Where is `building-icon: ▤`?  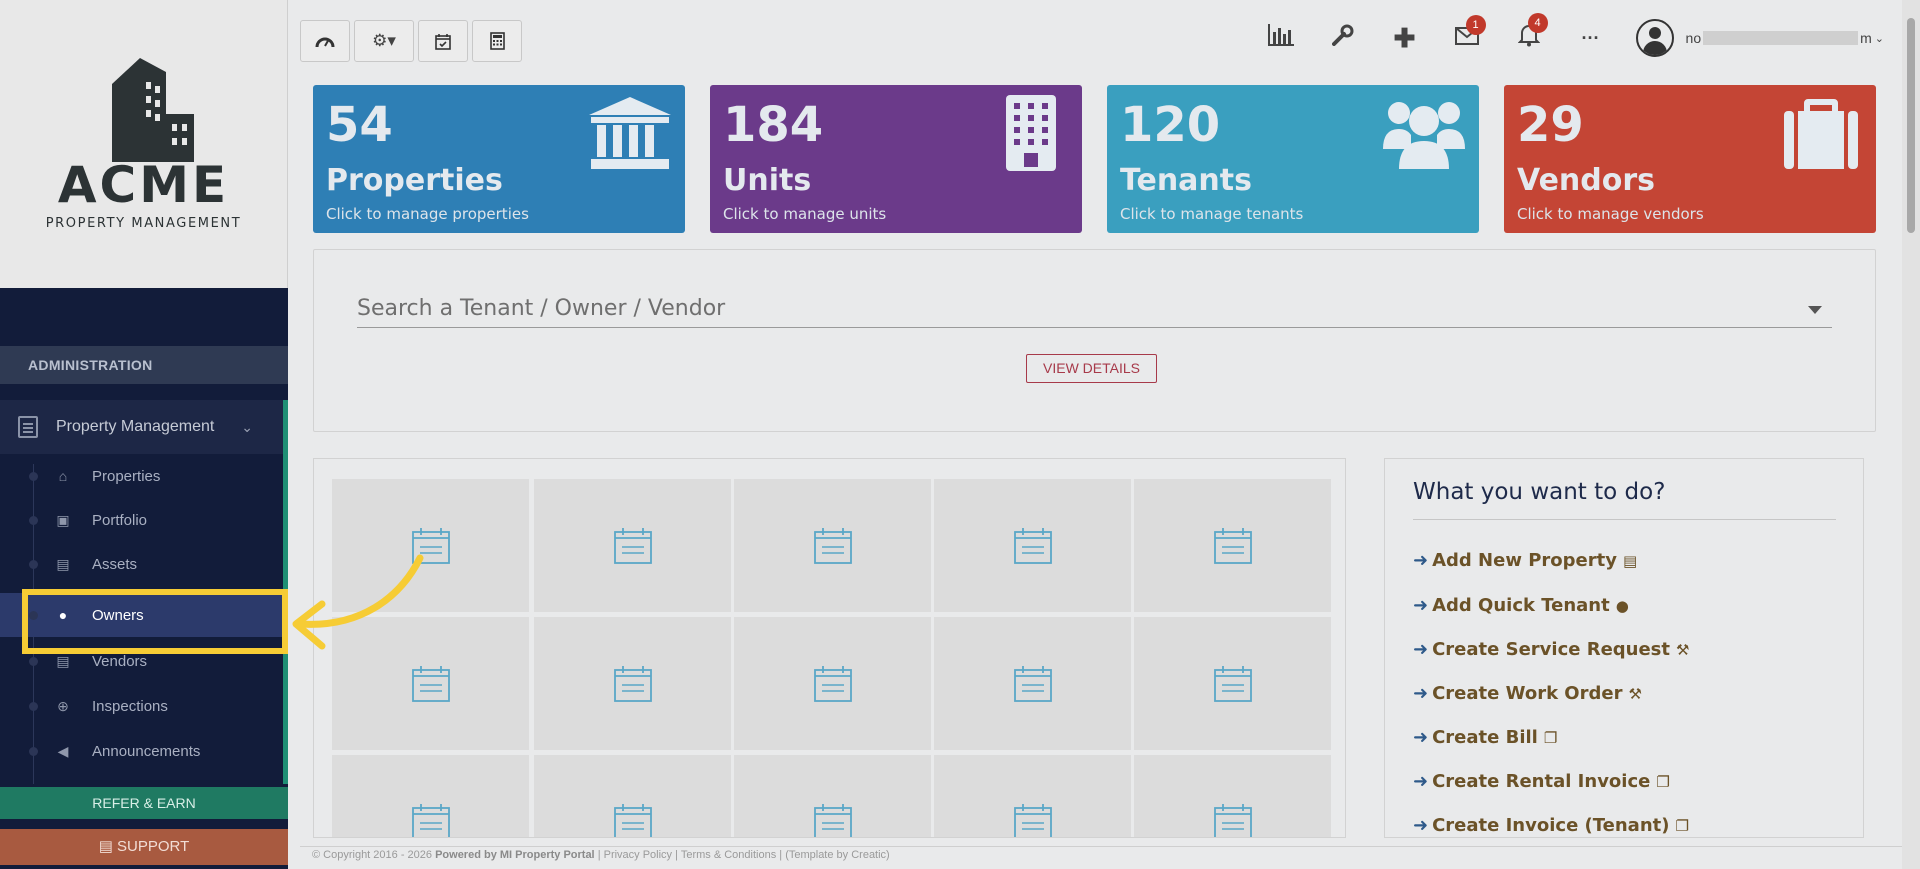
building-icon: ▤ is located at coordinates (1630, 560).